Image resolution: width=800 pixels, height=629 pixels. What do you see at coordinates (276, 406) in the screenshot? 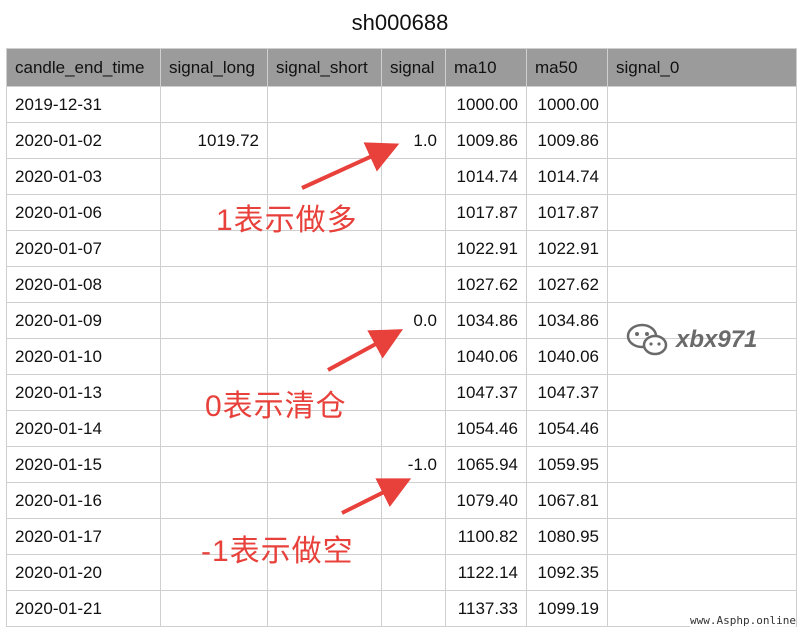
I see `annotation-flat: 0表示清仓` at bounding box center [276, 406].